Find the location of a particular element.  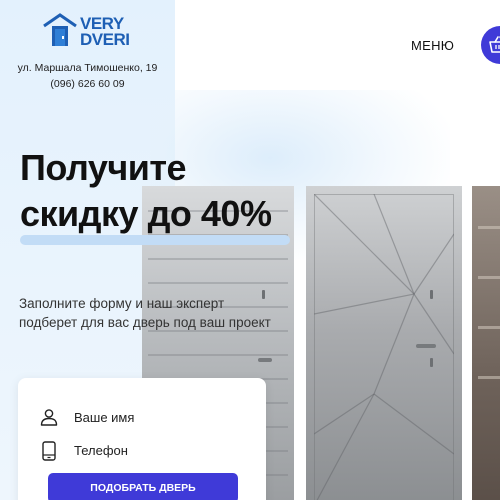

logo: VERY DVERI is located at coordinates (92, 31).